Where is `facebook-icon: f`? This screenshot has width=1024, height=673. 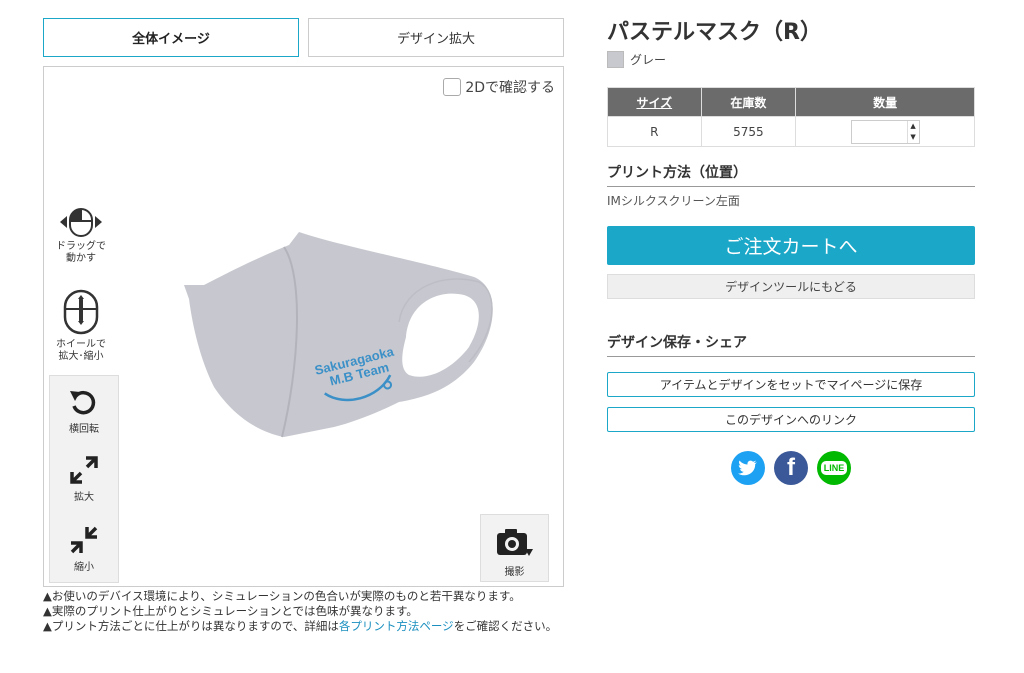 facebook-icon: f is located at coordinates (791, 467).